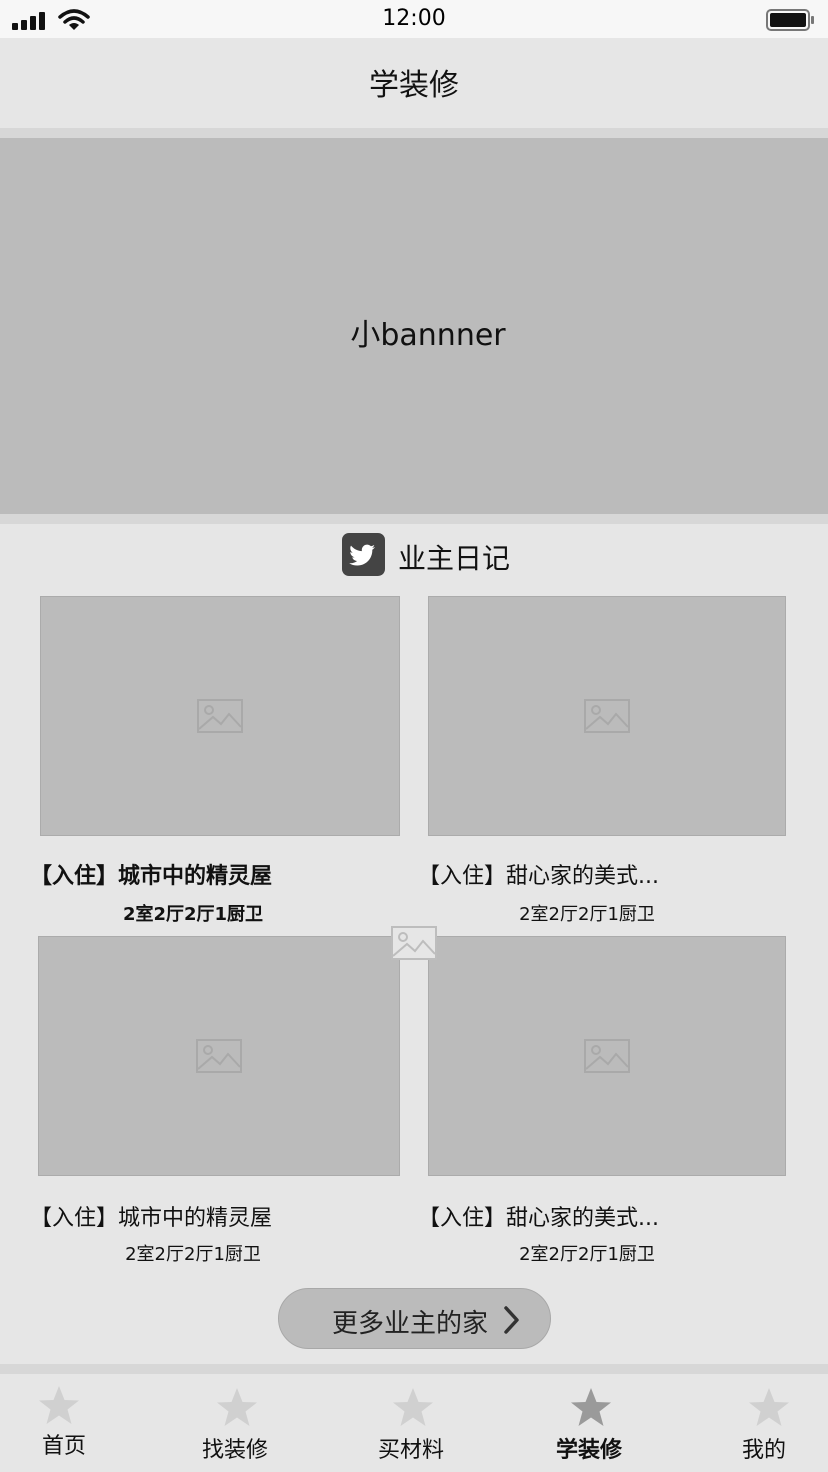  Describe the element at coordinates (428, 335) in the screenshot. I see `banner-label: 小bannner` at that location.